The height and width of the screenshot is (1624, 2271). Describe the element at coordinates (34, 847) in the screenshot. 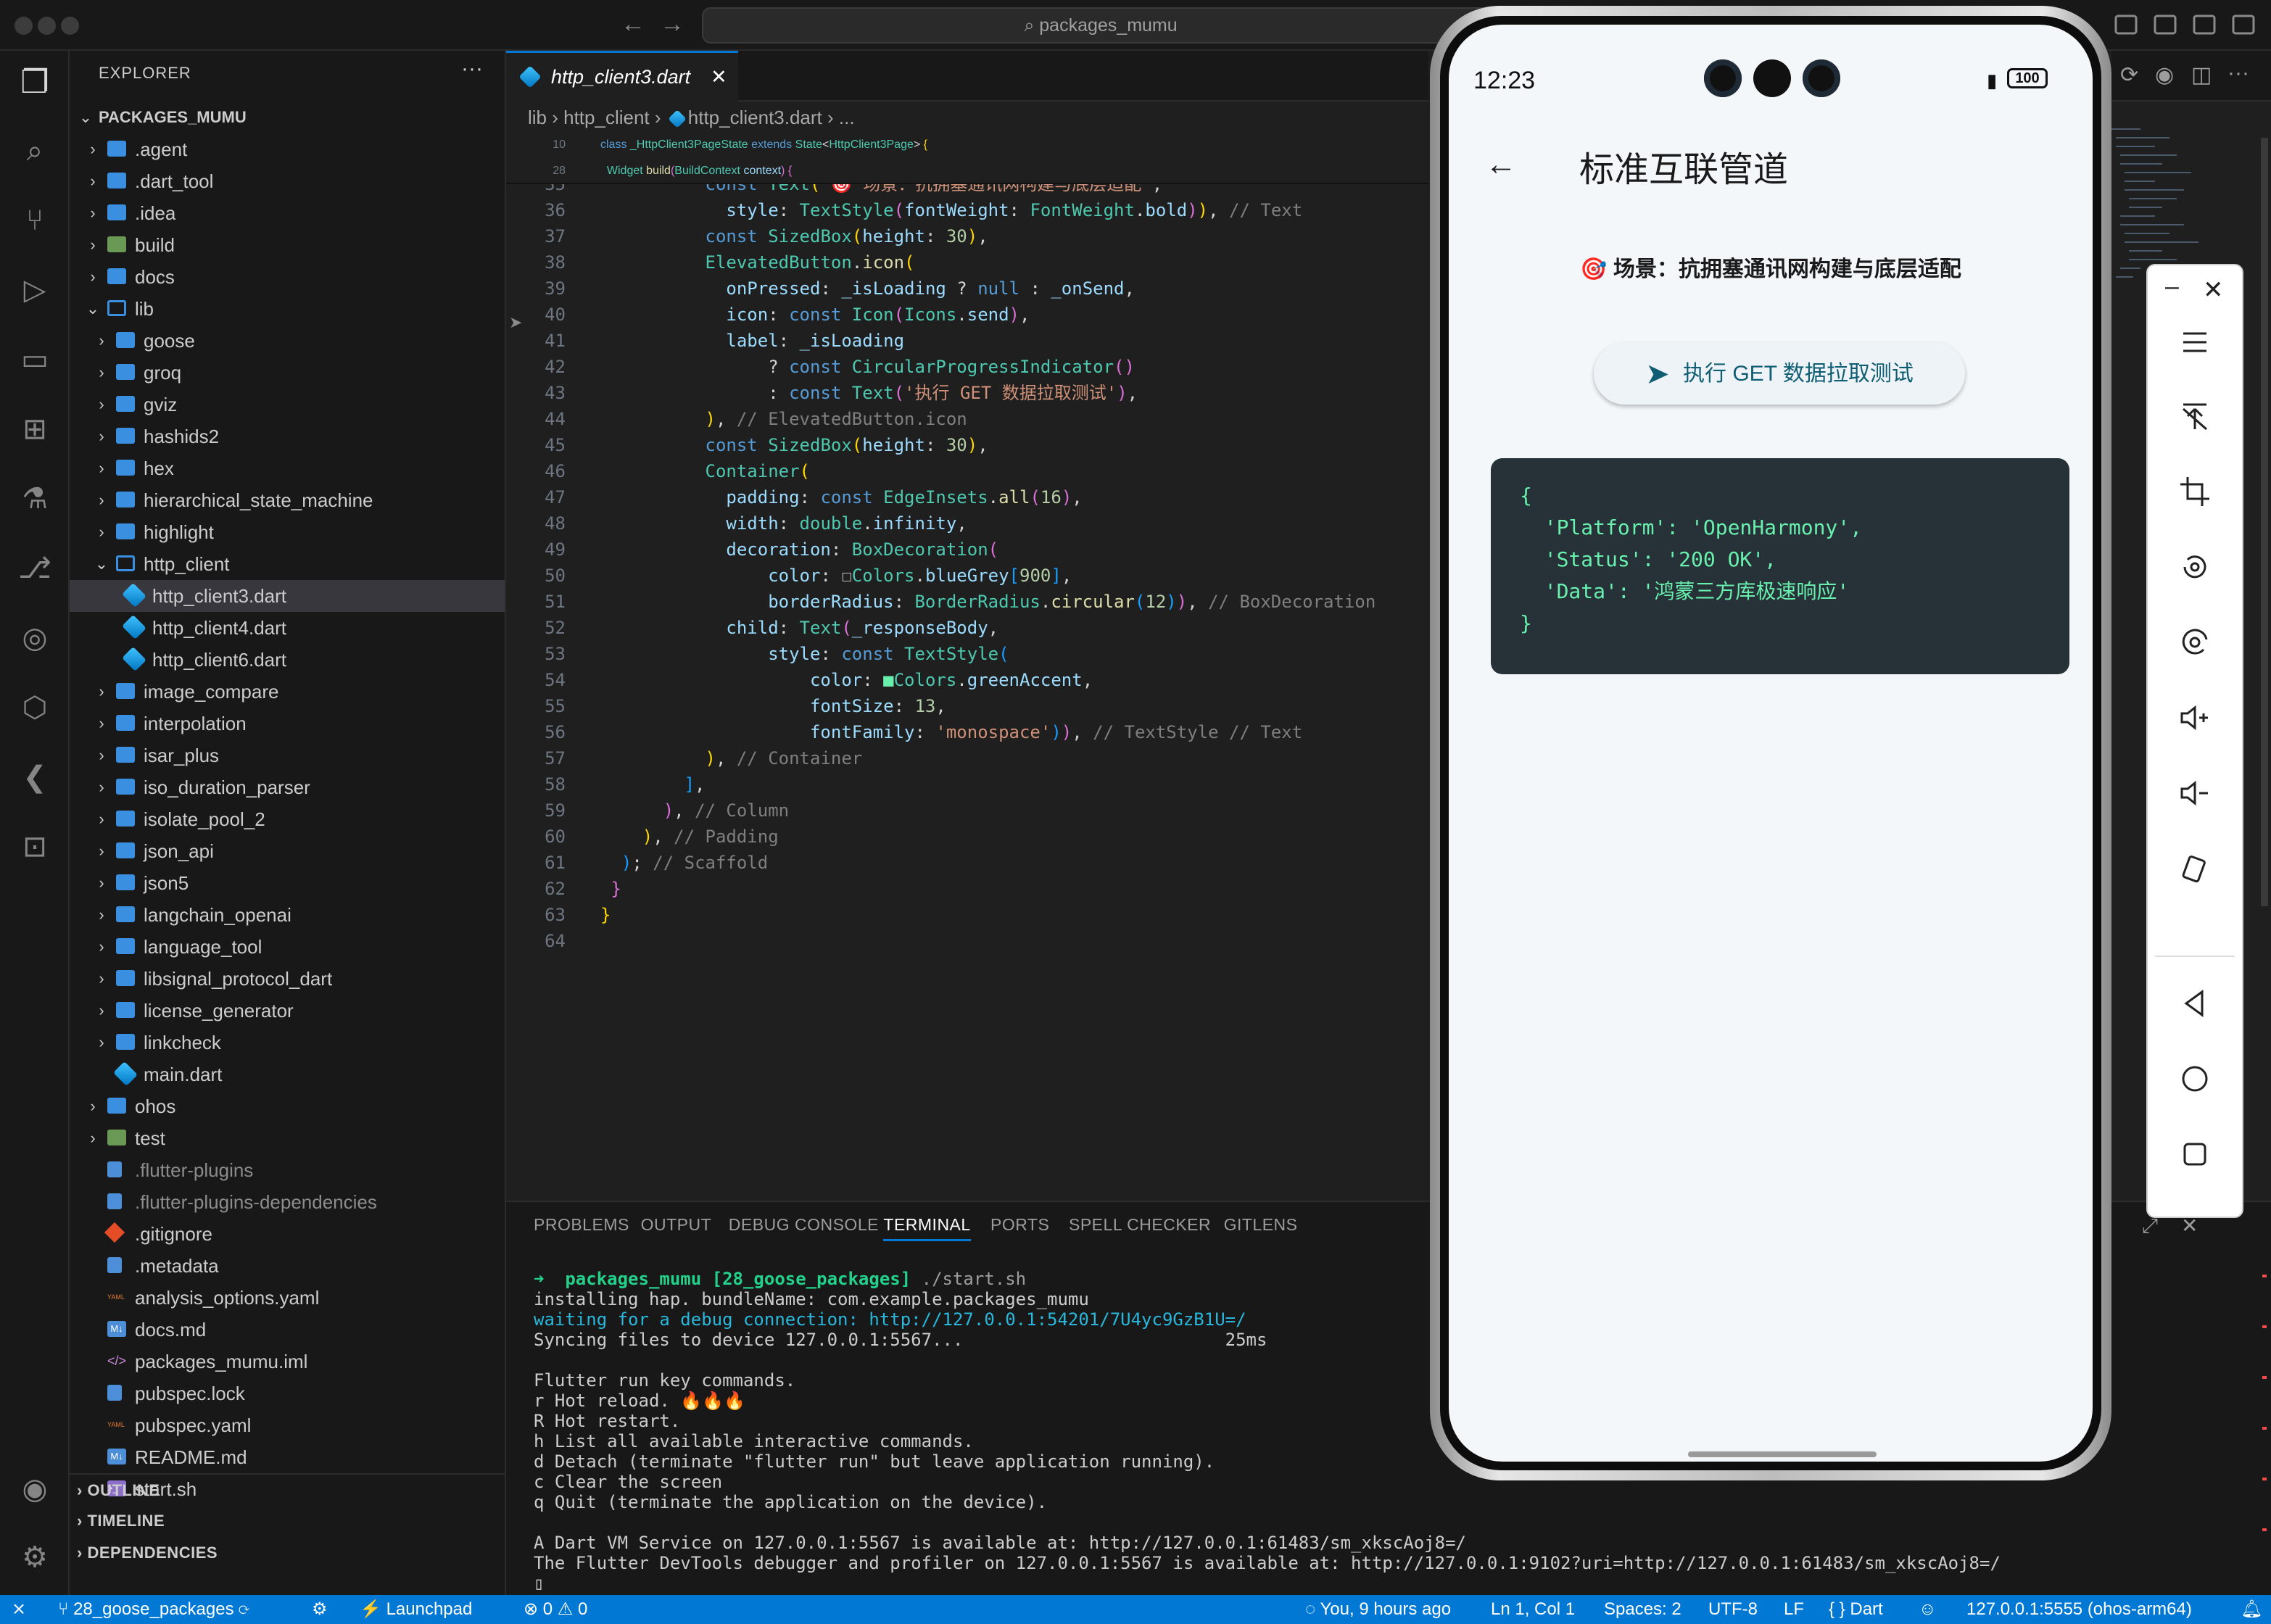

I see `inspector-icon: ⊡` at that location.